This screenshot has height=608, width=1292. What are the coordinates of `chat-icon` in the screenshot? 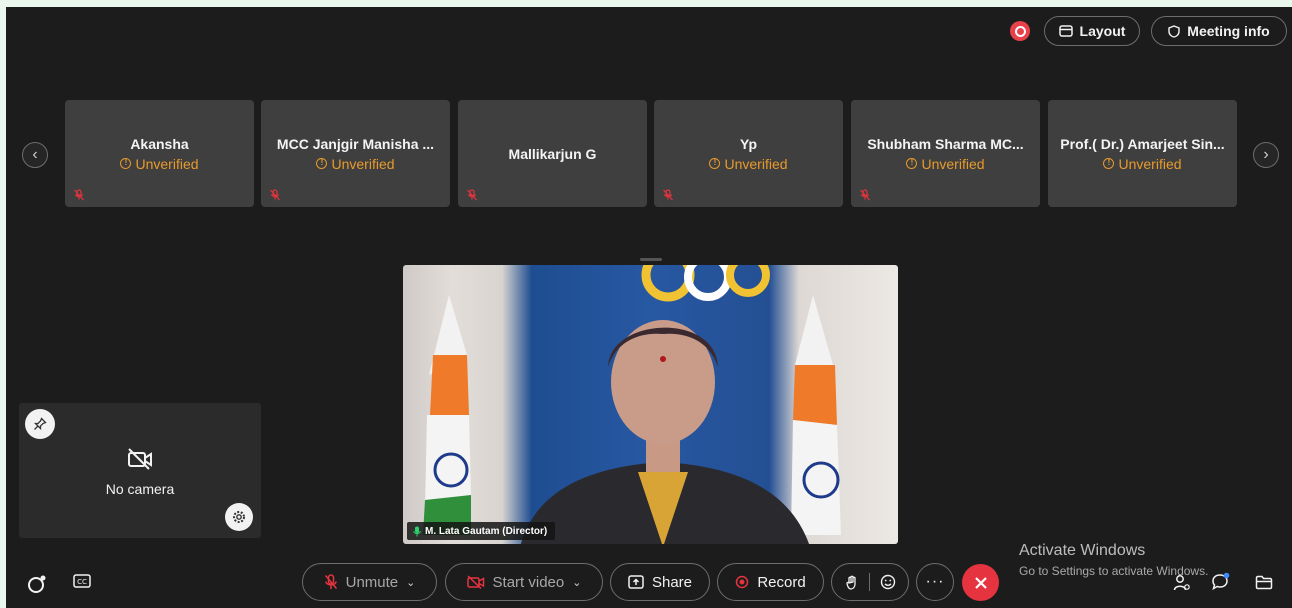 It's located at (1221, 581).